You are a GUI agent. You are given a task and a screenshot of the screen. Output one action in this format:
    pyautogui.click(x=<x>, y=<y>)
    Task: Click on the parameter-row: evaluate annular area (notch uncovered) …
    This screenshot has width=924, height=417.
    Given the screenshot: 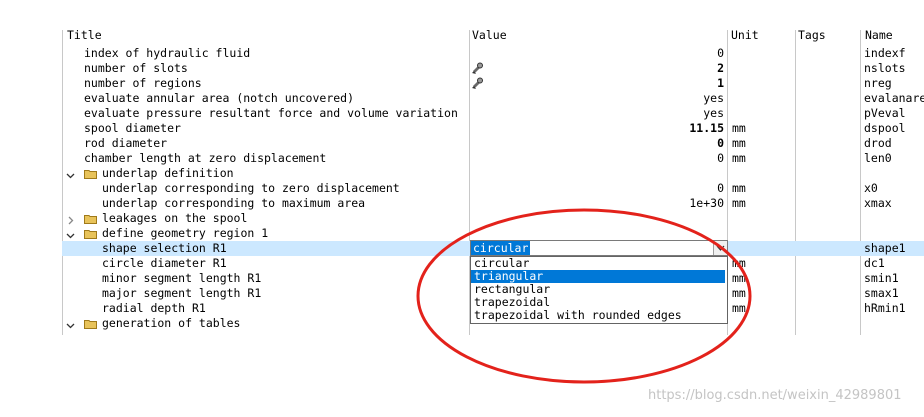 What is the action you would take?
    pyautogui.click(x=493, y=98)
    